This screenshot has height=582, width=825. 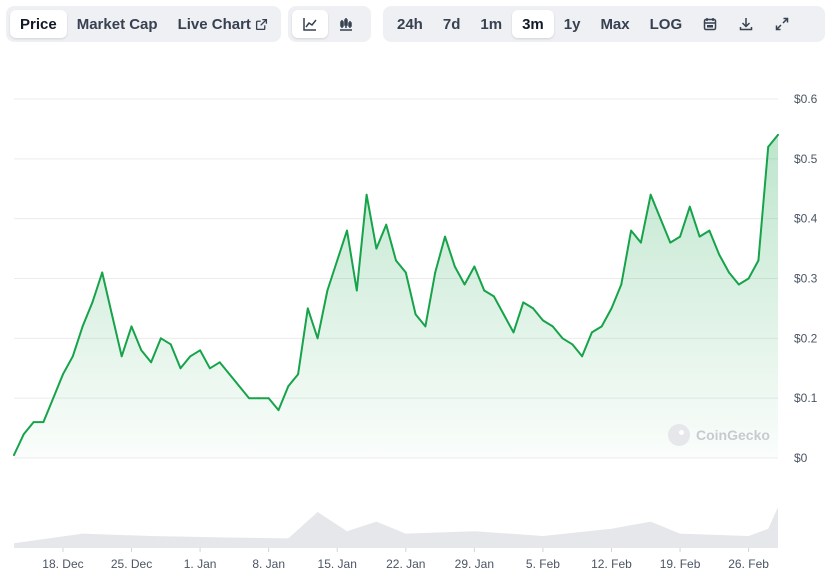 What do you see at coordinates (117, 24) in the screenshot?
I see `tab-market-cap: Market Cap` at bounding box center [117, 24].